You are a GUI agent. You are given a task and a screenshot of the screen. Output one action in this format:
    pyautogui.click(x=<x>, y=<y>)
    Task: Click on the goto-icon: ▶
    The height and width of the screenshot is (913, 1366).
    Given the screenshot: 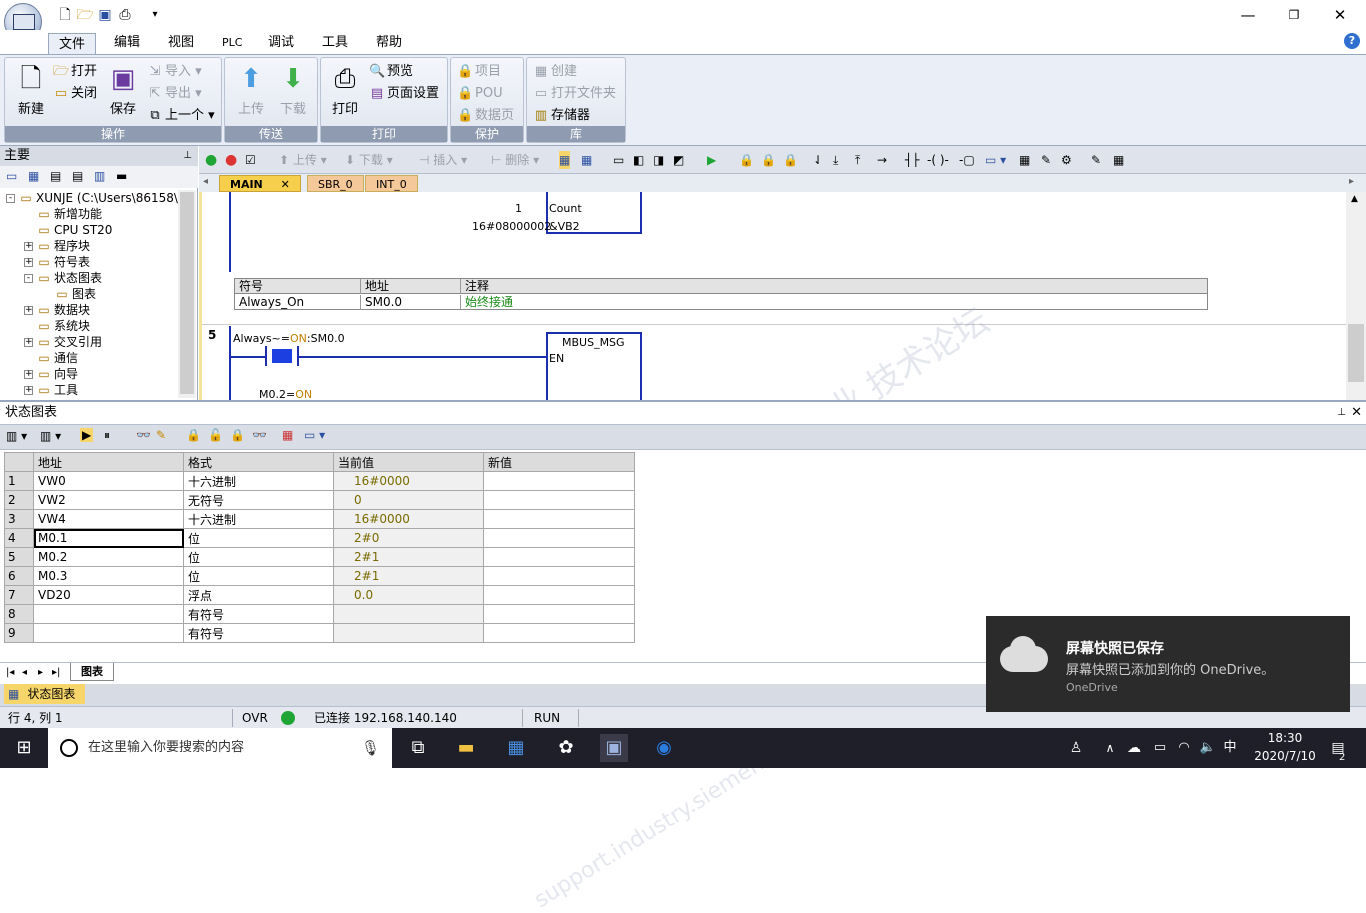 What is the action you would take?
    pyautogui.click(x=711, y=160)
    